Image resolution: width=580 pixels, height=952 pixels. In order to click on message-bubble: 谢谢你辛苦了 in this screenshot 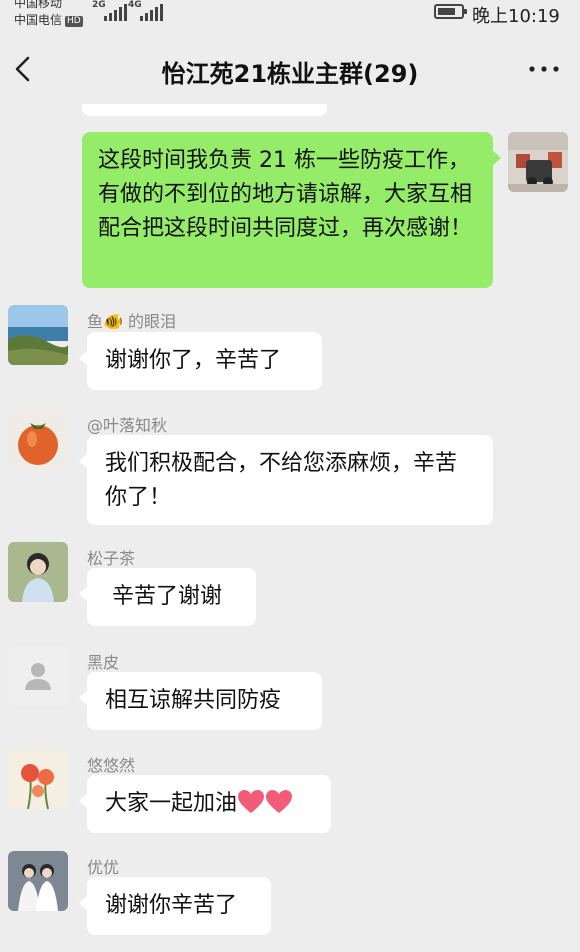, I will do `click(175, 906)`.